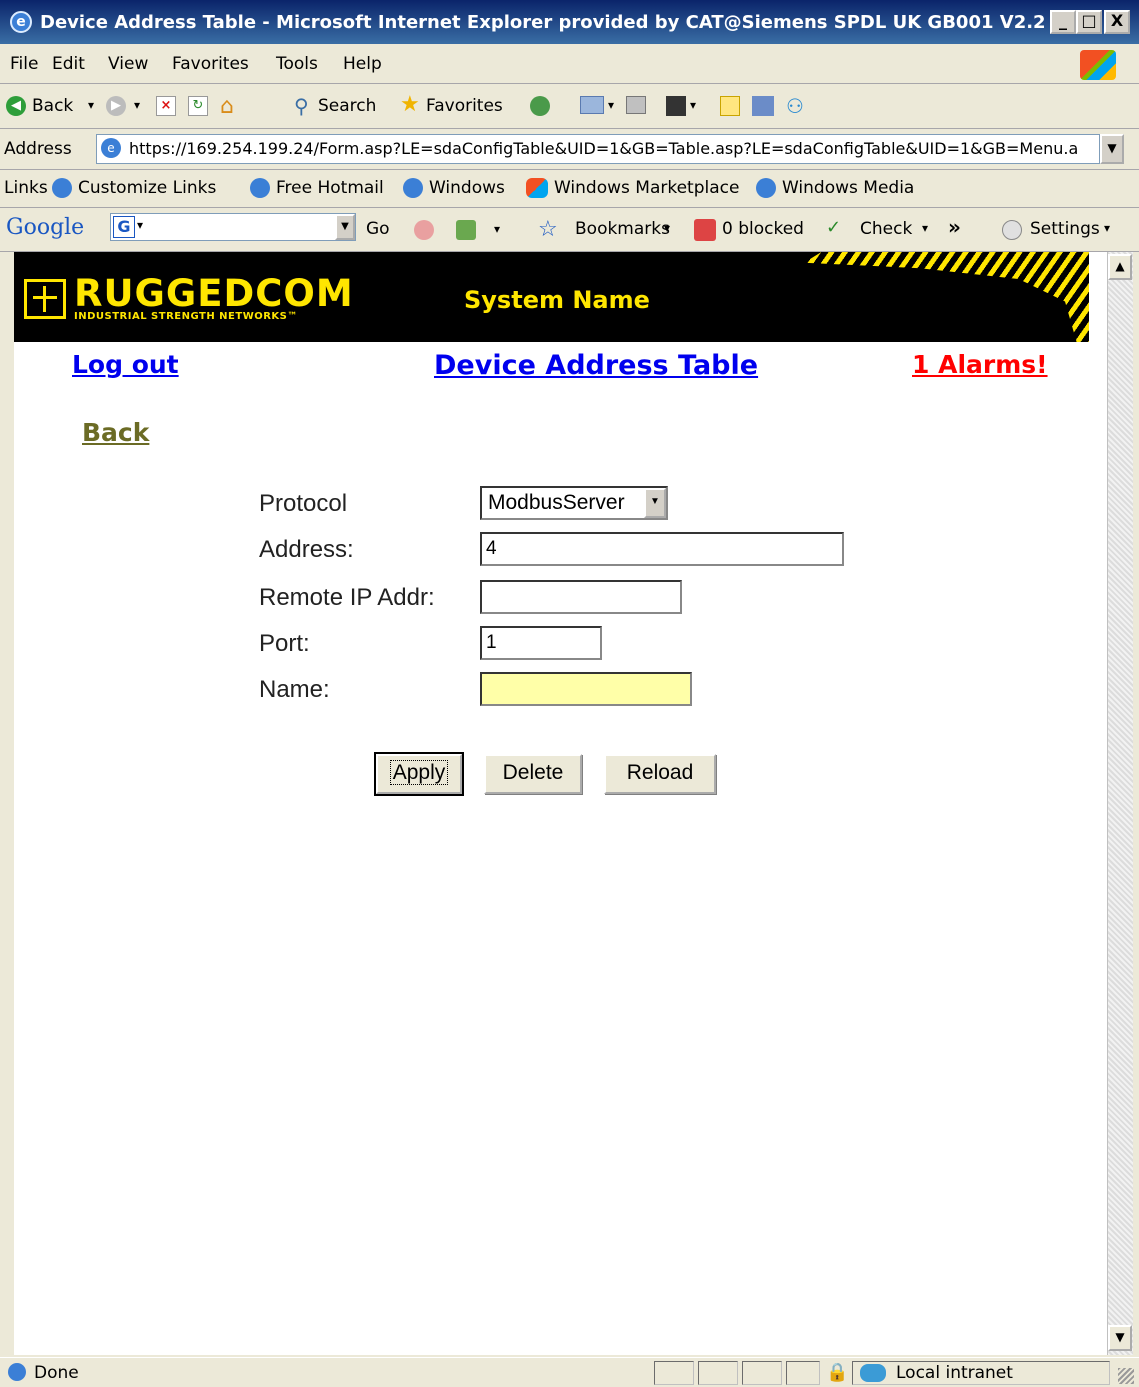 The width and height of the screenshot is (1139, 1387). Describe the element at coordinates (26, 188) in the screenshot. I see `links-label: Links` at that location.